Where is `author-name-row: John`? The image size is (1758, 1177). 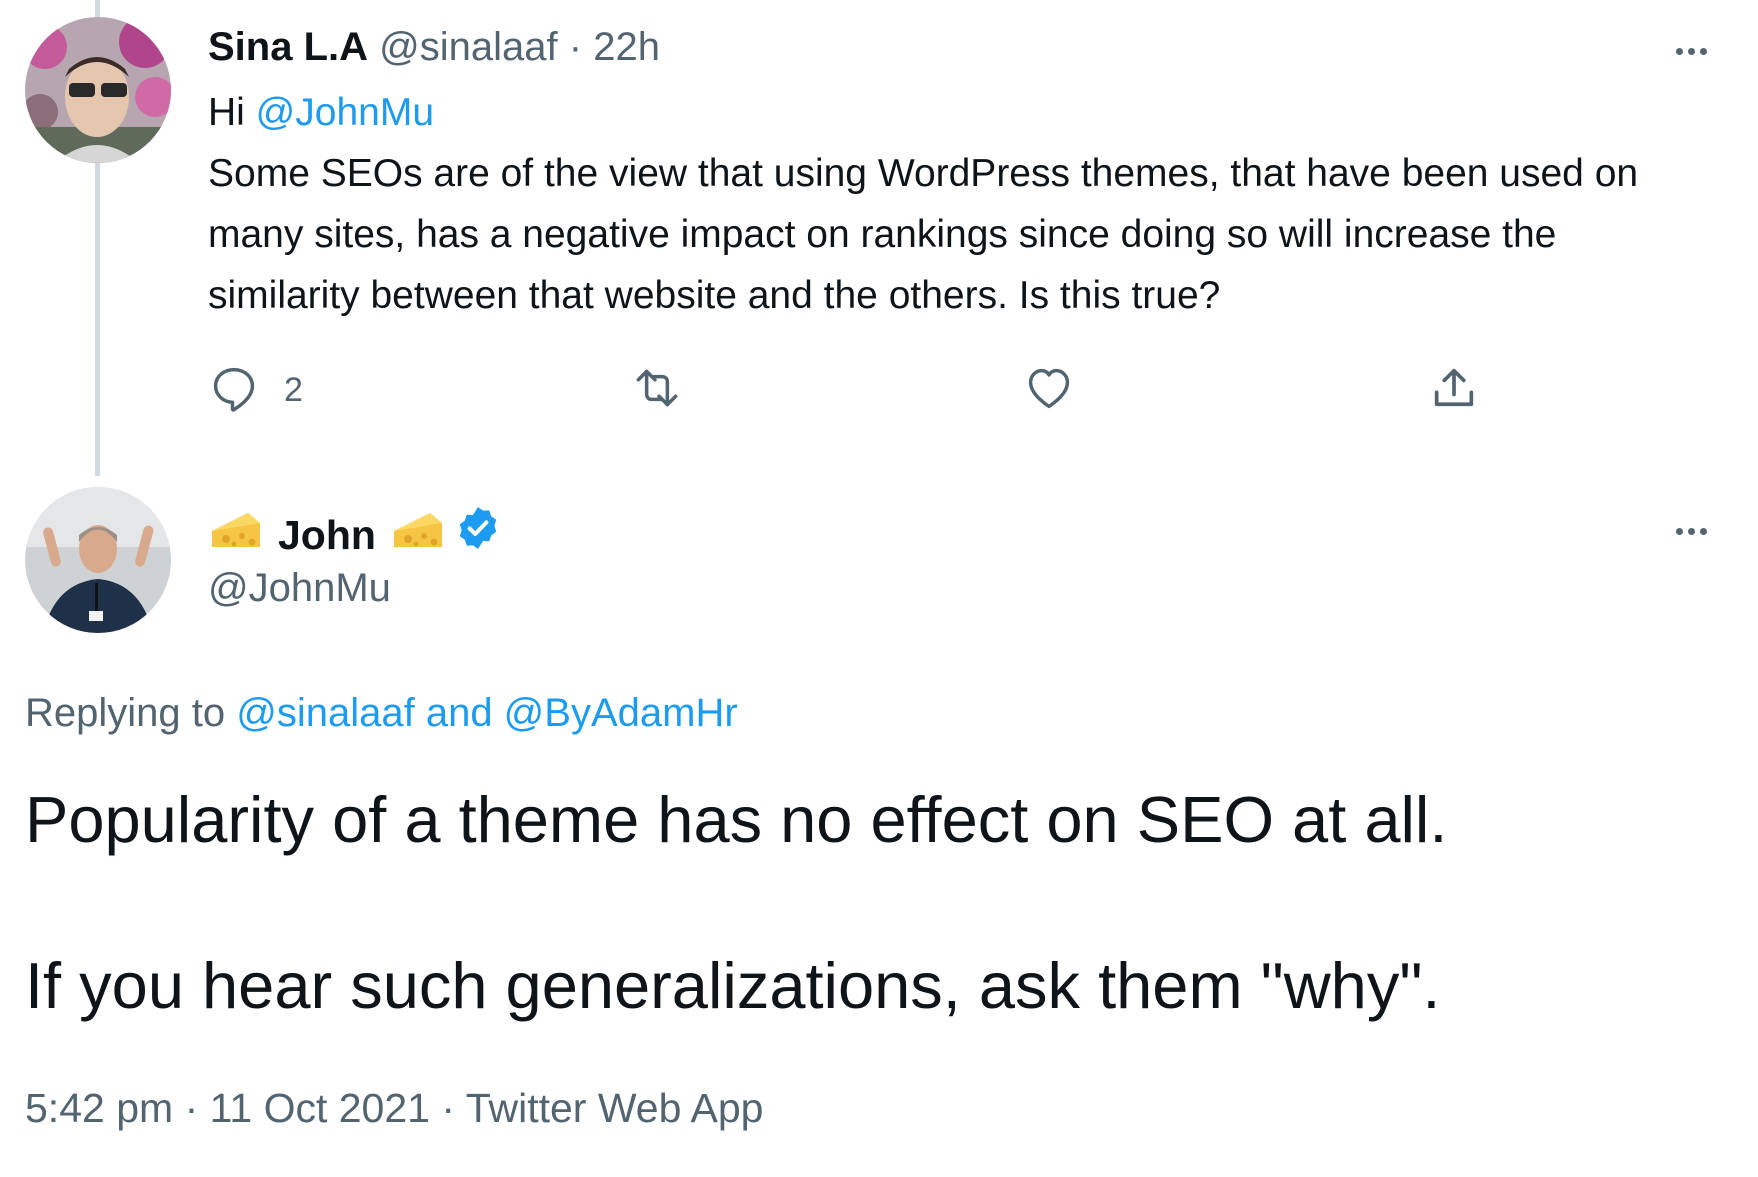
author-name-row: John is located at coordinates (355, 534).